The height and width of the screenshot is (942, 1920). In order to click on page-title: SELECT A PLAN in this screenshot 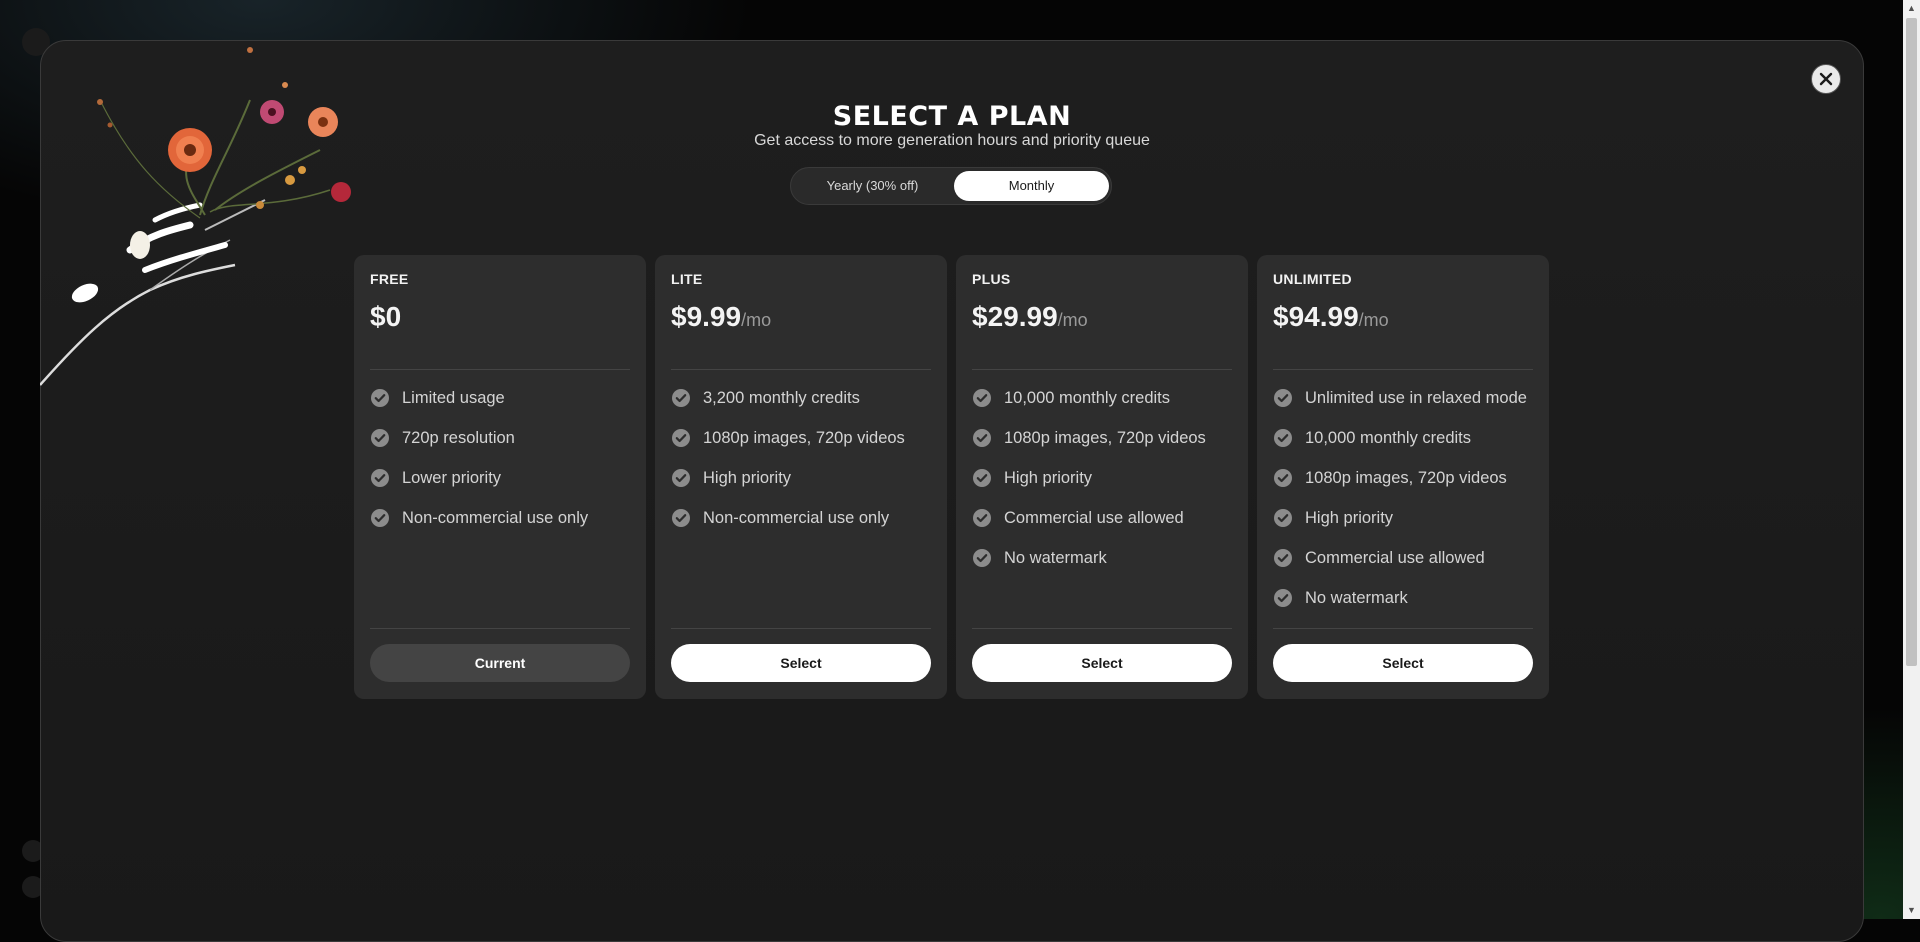, I will do `click(952, 116)`.